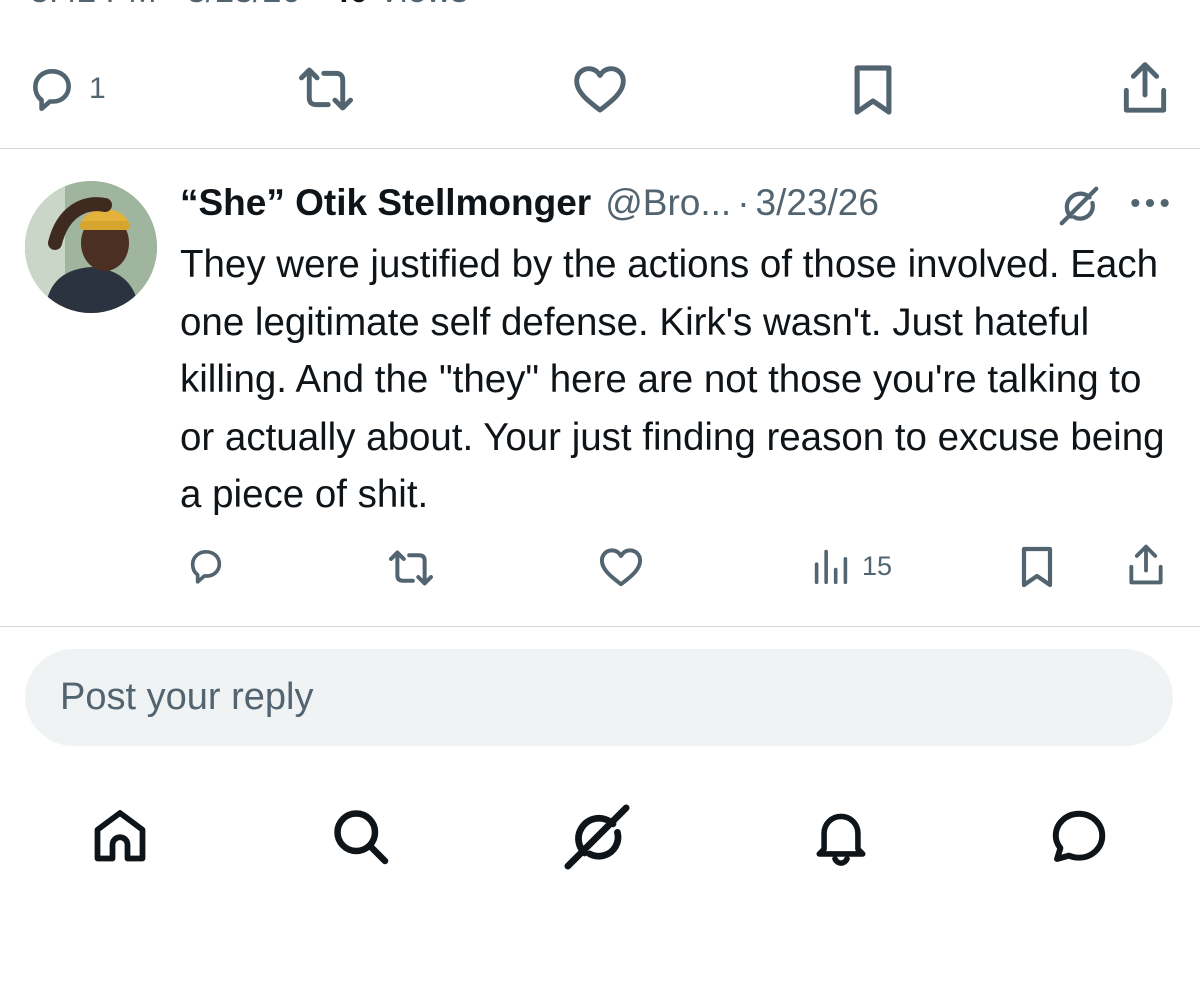 This screenshot has height=1001, width=1200. Describe the element at coordinates (423, 5) in the screenshot. I see `views-label: Views` at that location.